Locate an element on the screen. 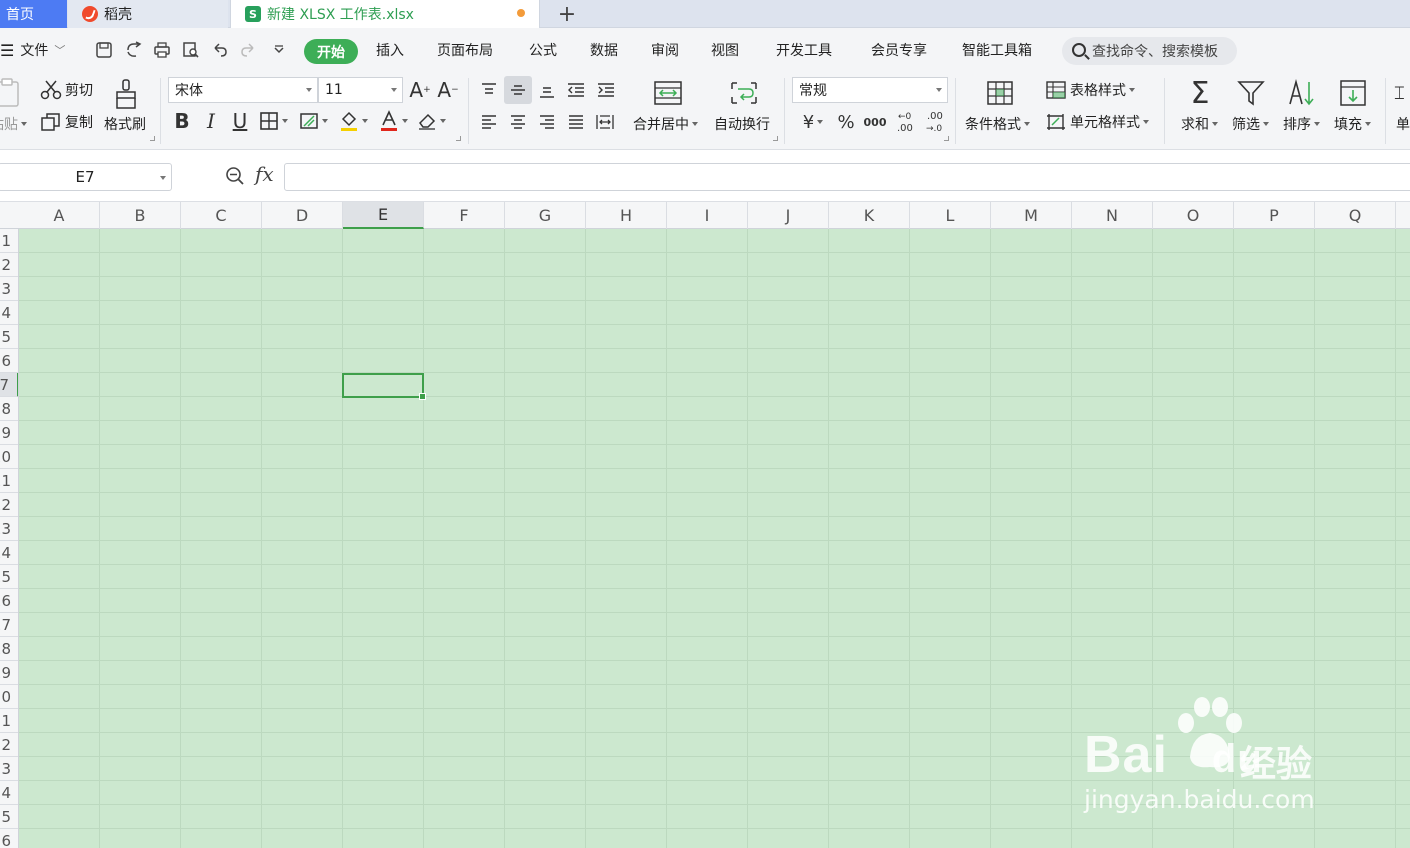 This screenshot has width=1410, height=848. format-painter-icon is located at coordinates (126, 94).